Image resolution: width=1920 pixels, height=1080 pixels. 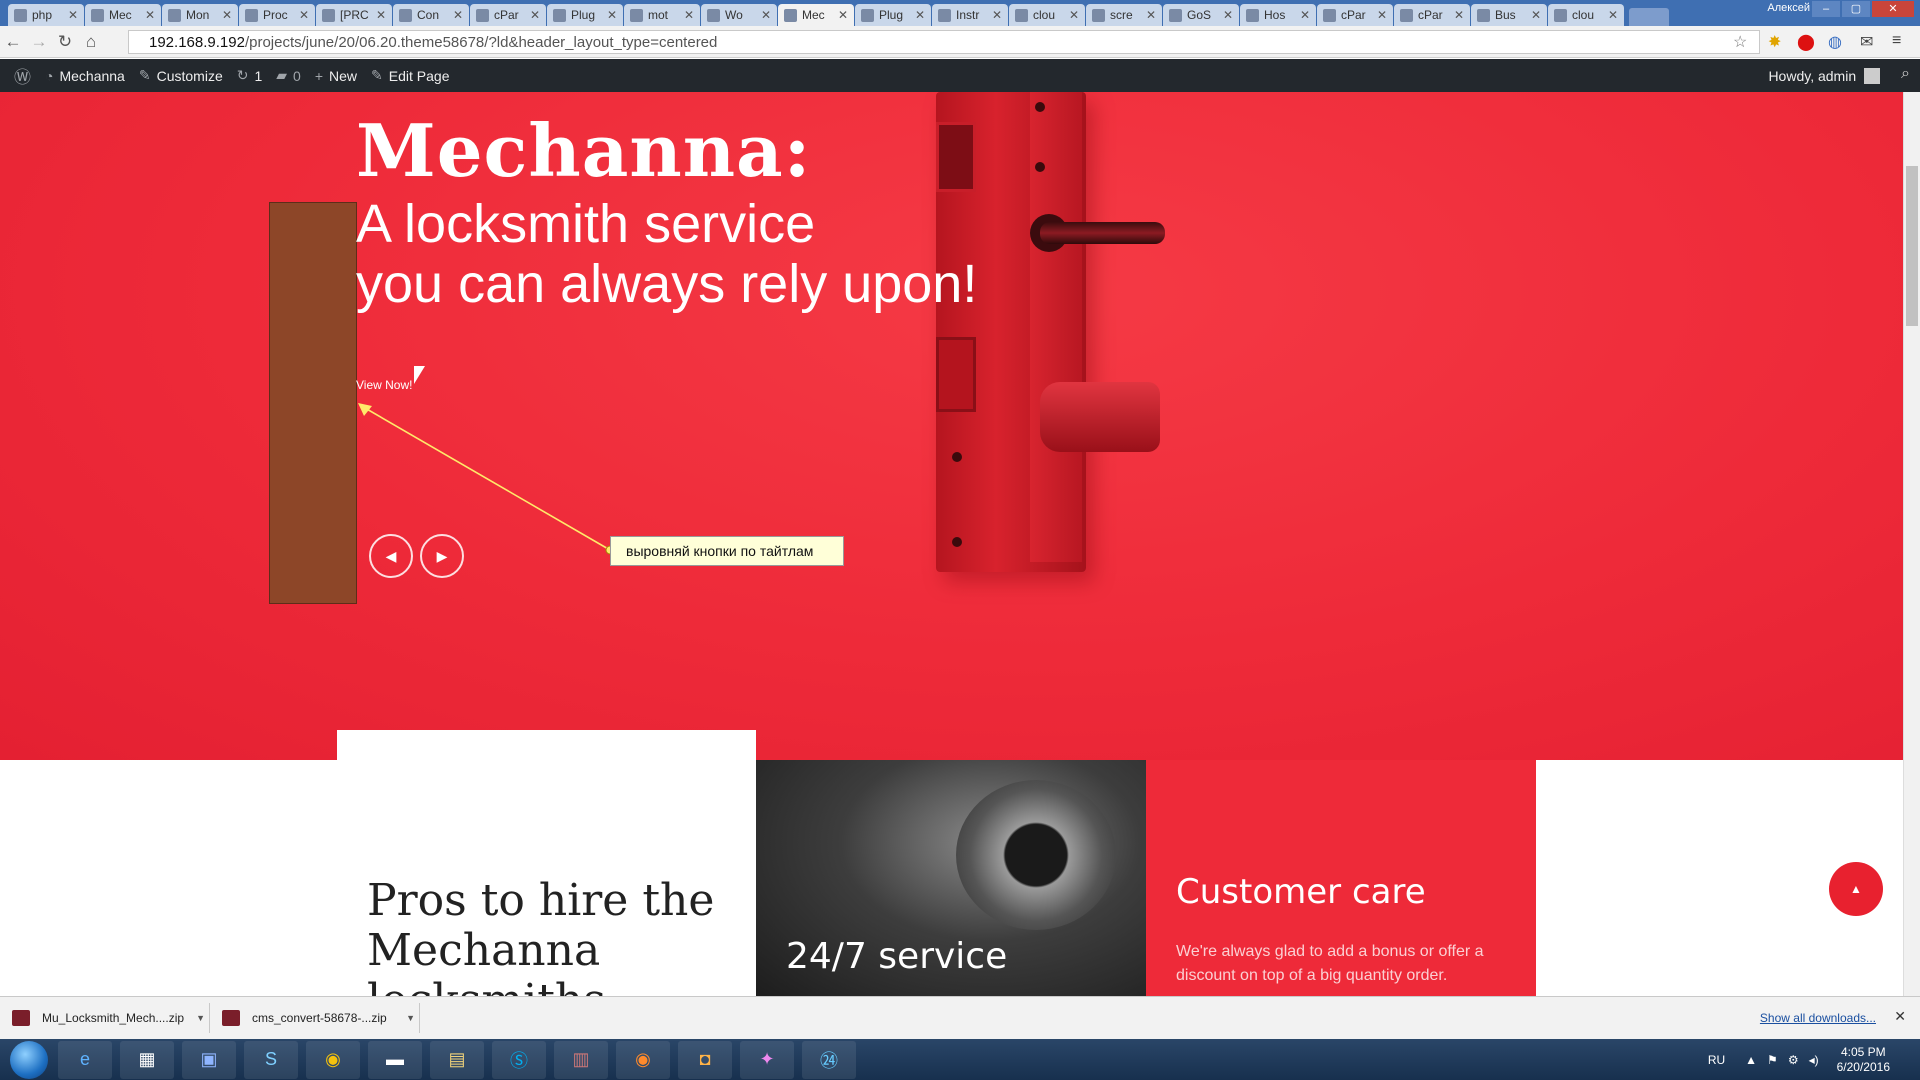 I want to click on network-icon: ⚙, so click(x=1793, y=1060).